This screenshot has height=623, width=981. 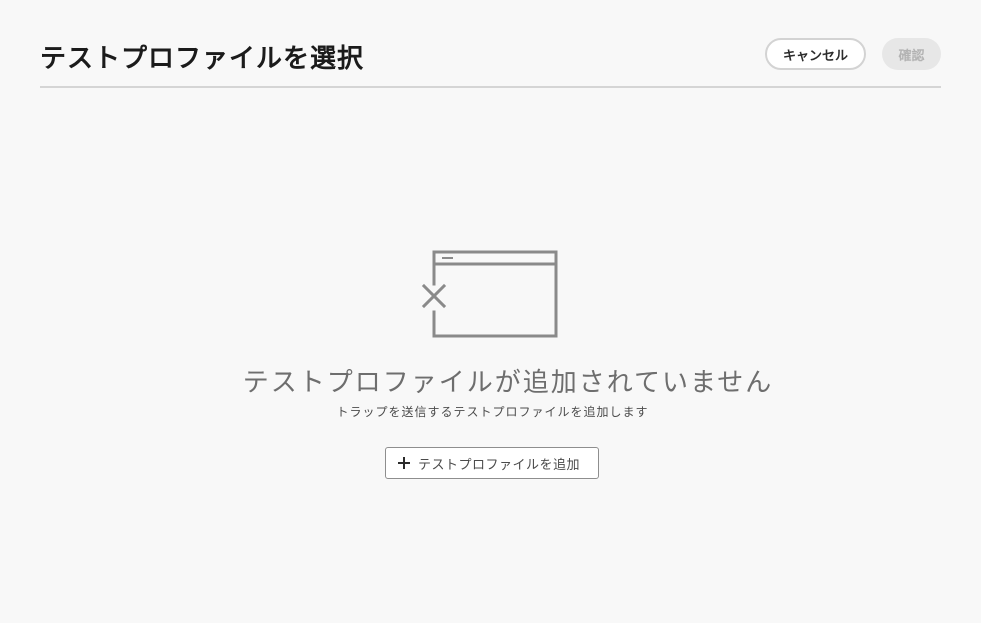 I want to click on plus-icon, so click(x=404, y=463).